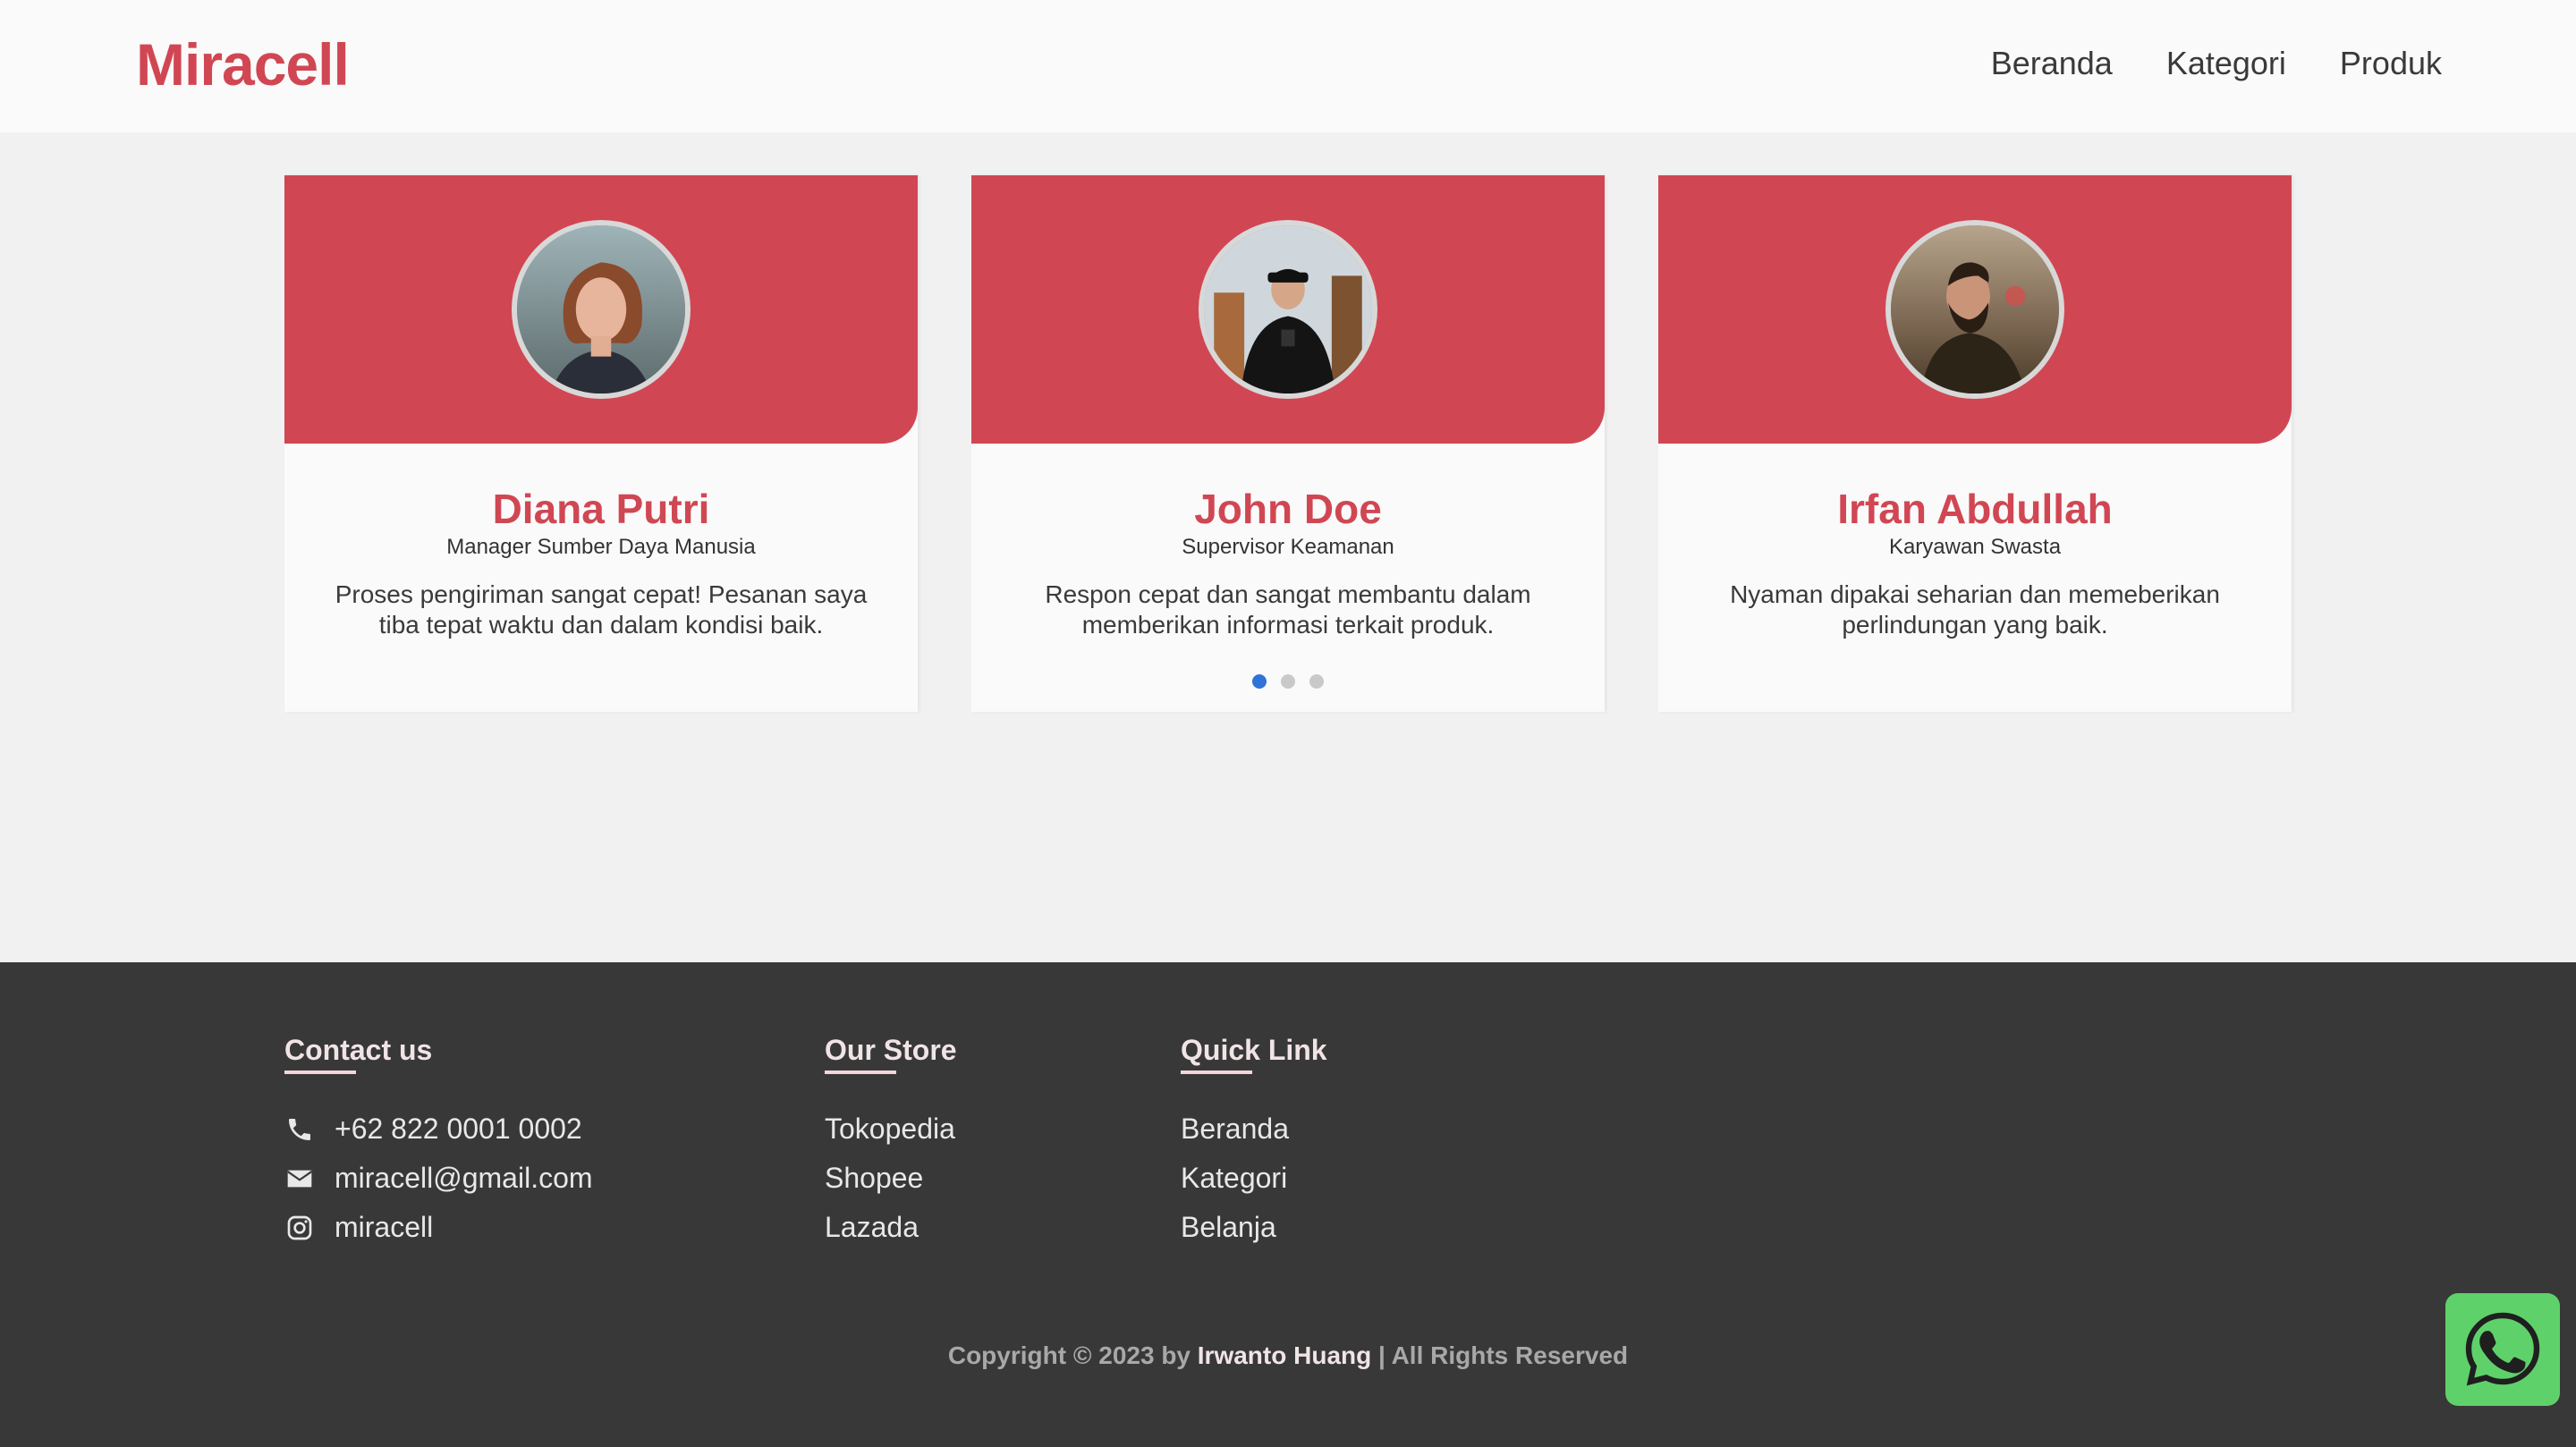 The image size is (2576, 1447). Describe the element at coordinates (299, 1129) in the screenshot. I see `phone-icon` at that location.